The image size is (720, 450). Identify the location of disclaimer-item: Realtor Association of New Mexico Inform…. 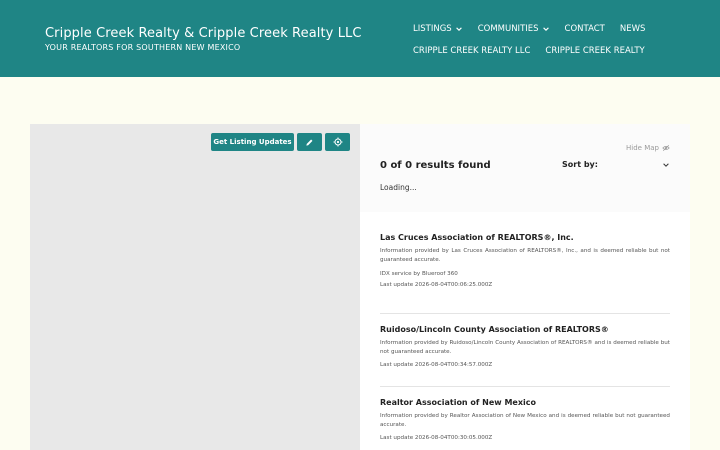
(525, 414).